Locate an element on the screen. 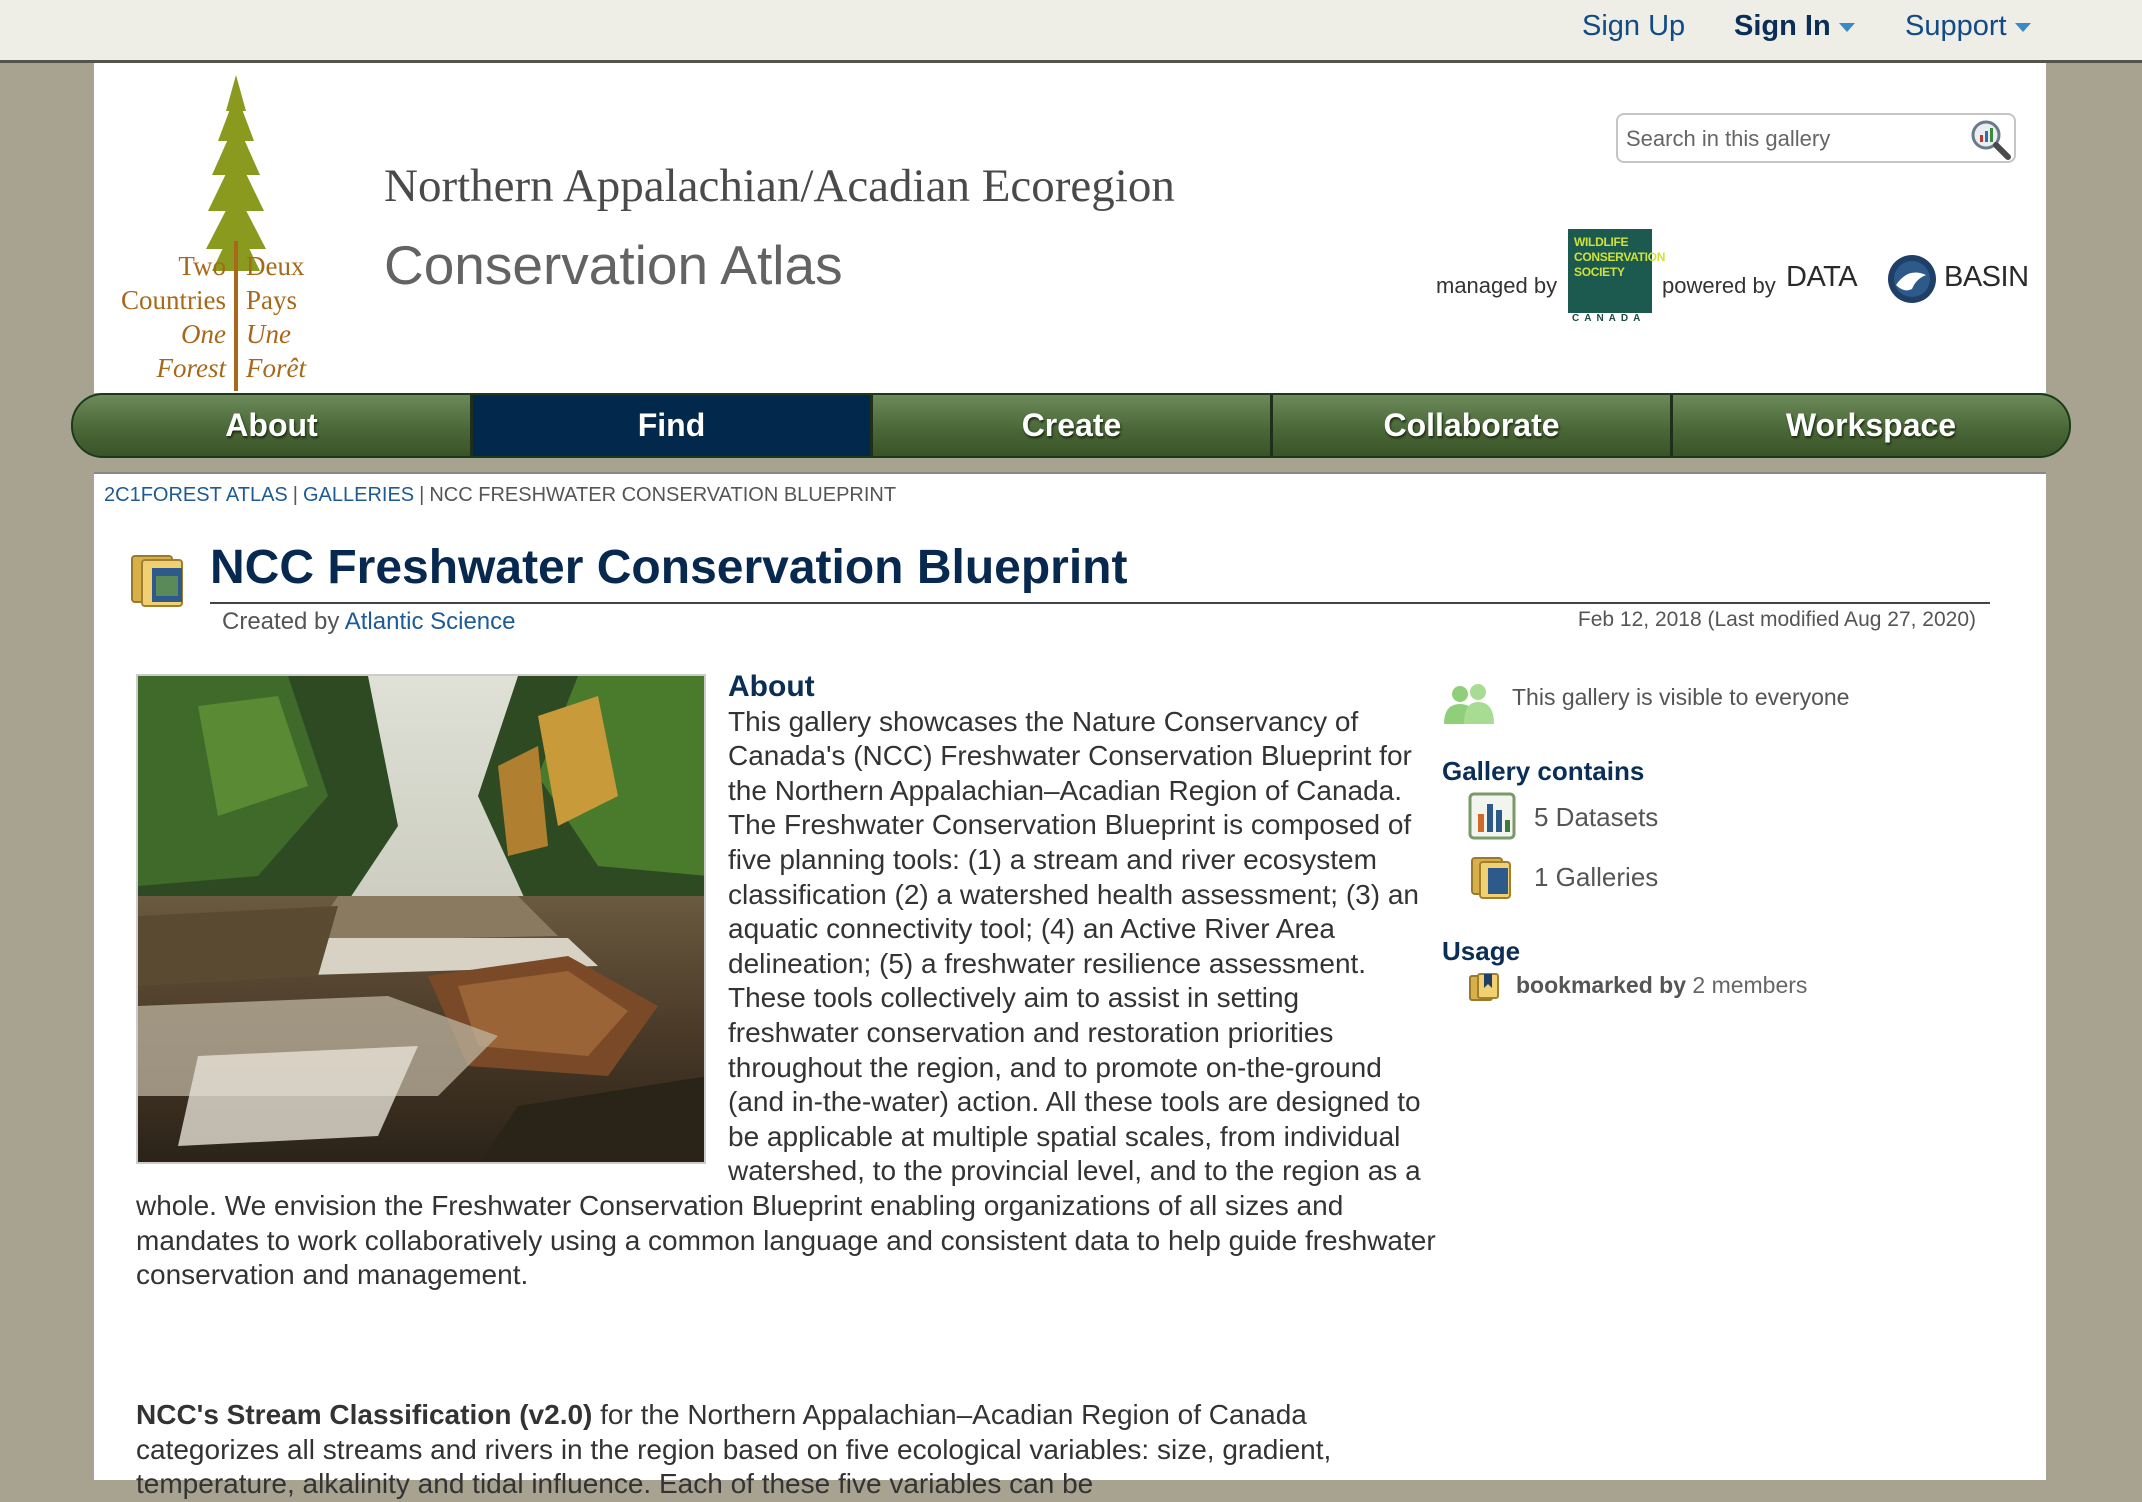 This screenshot has height=1502, width=2142. managed-by-label: managed by is located at coordinates (1497, 285).